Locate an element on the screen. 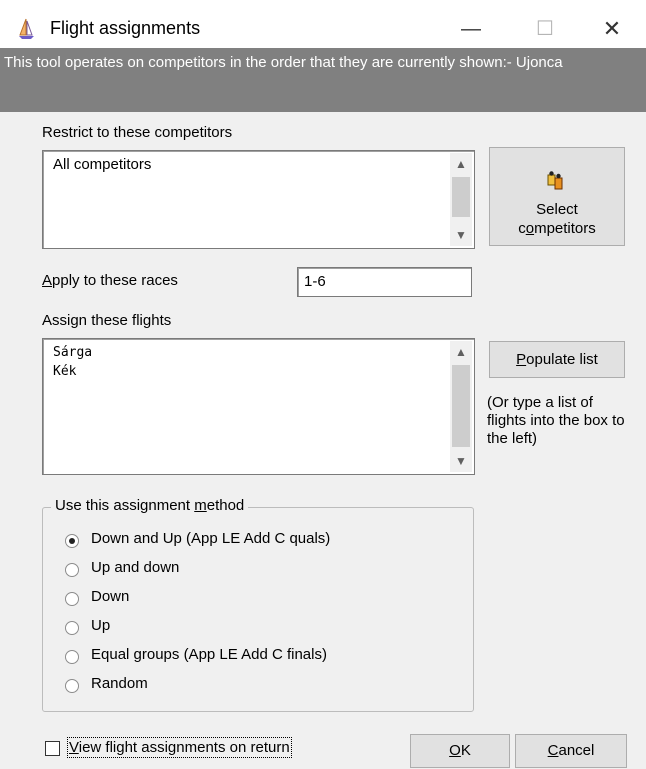 Image resolution: width=646 pixels, height=769 pixels. races-input: 1-6 is located at coordinates (384, 282).